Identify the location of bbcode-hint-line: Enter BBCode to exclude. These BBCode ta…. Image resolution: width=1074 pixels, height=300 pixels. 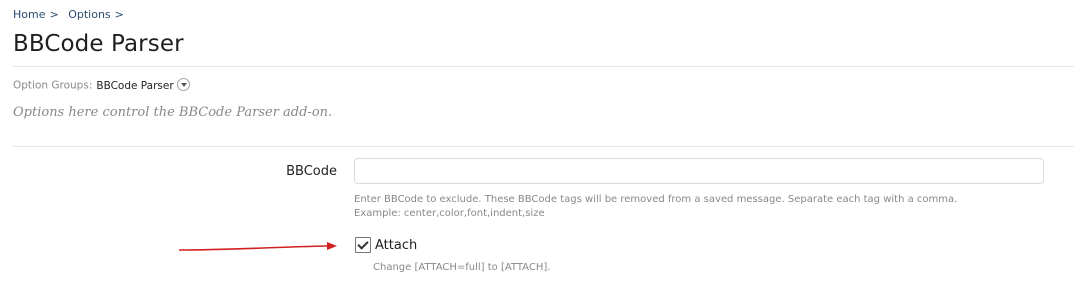
(656, 199).